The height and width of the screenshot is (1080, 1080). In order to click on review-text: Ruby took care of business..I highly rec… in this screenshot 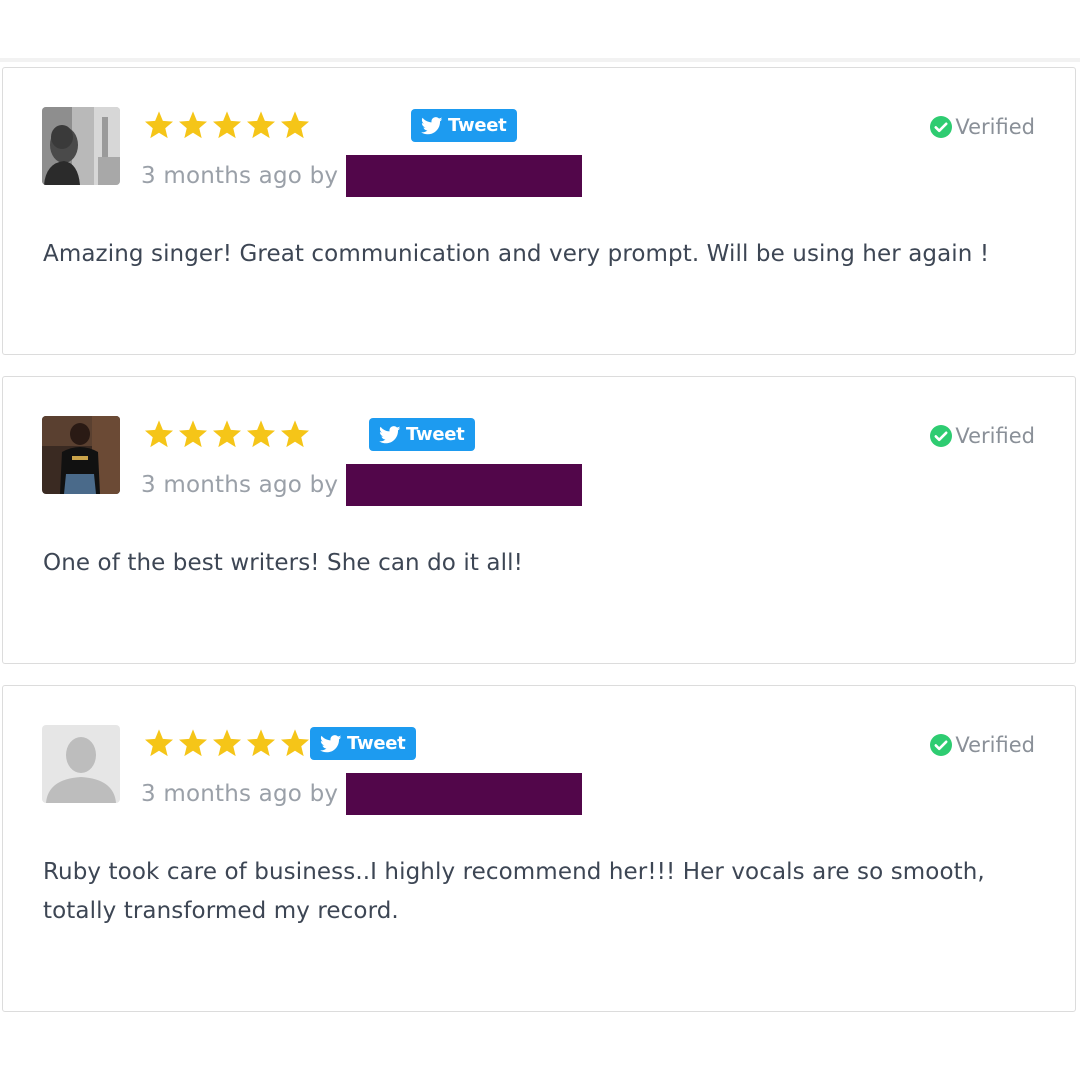, I will do `click(514, 891)`.